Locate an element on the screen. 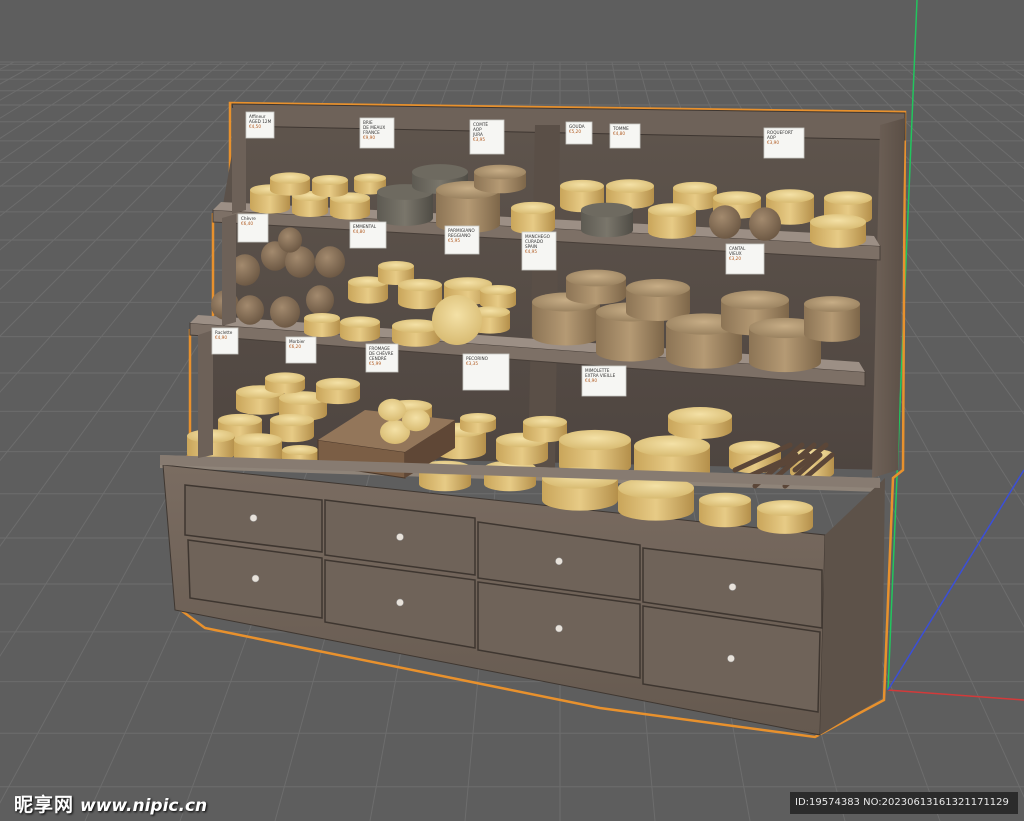  price-tag: COMTÉ AOP JURA €3,95 is located at coordinates (487, 137).